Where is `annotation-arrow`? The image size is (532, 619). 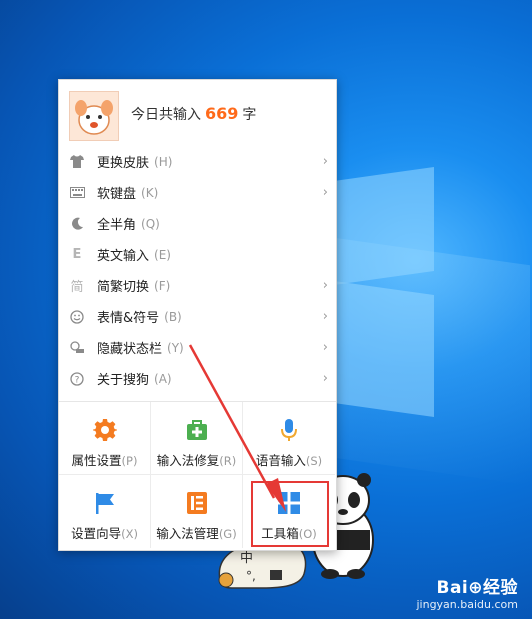
annotation-arrow is located at coordinates (237, 428).